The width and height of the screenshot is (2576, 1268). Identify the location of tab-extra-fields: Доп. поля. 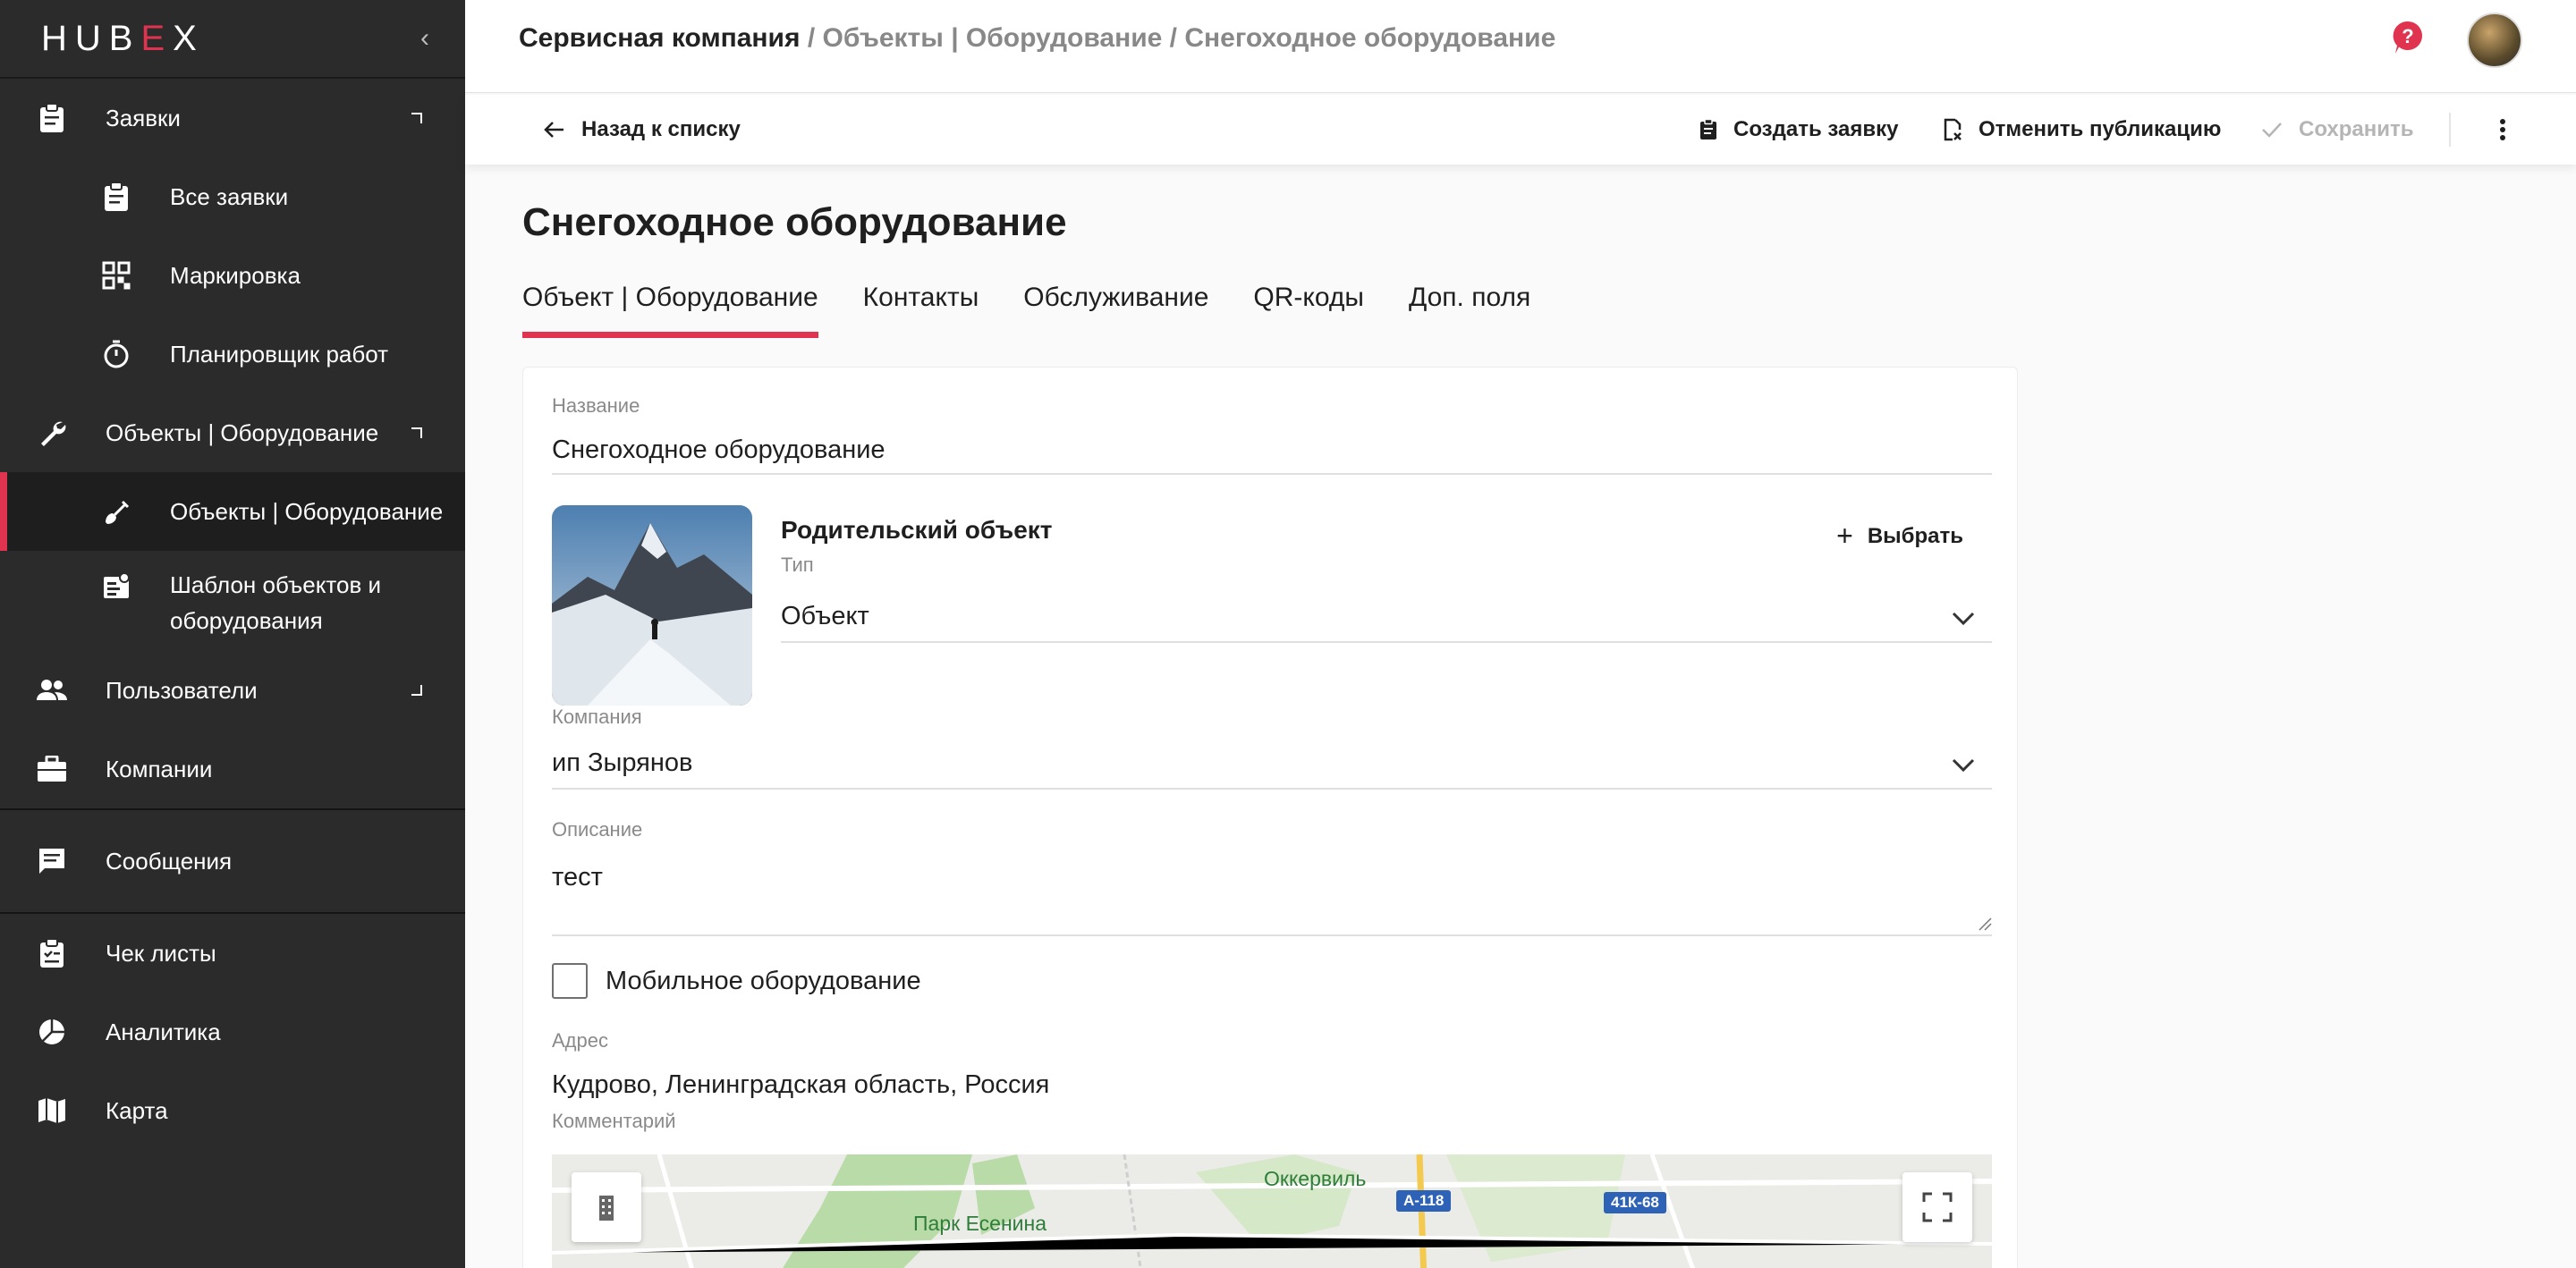
(1469, 308).